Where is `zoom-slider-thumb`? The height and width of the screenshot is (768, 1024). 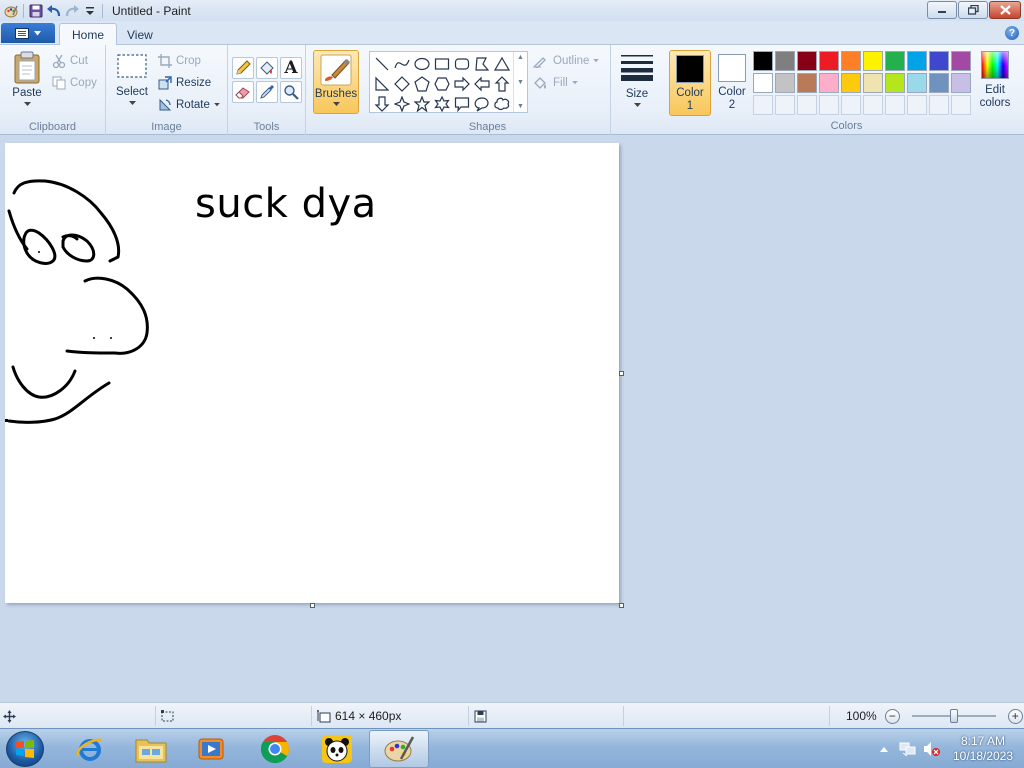
zoom-slider-thumb is located at coordinates (953, 716).